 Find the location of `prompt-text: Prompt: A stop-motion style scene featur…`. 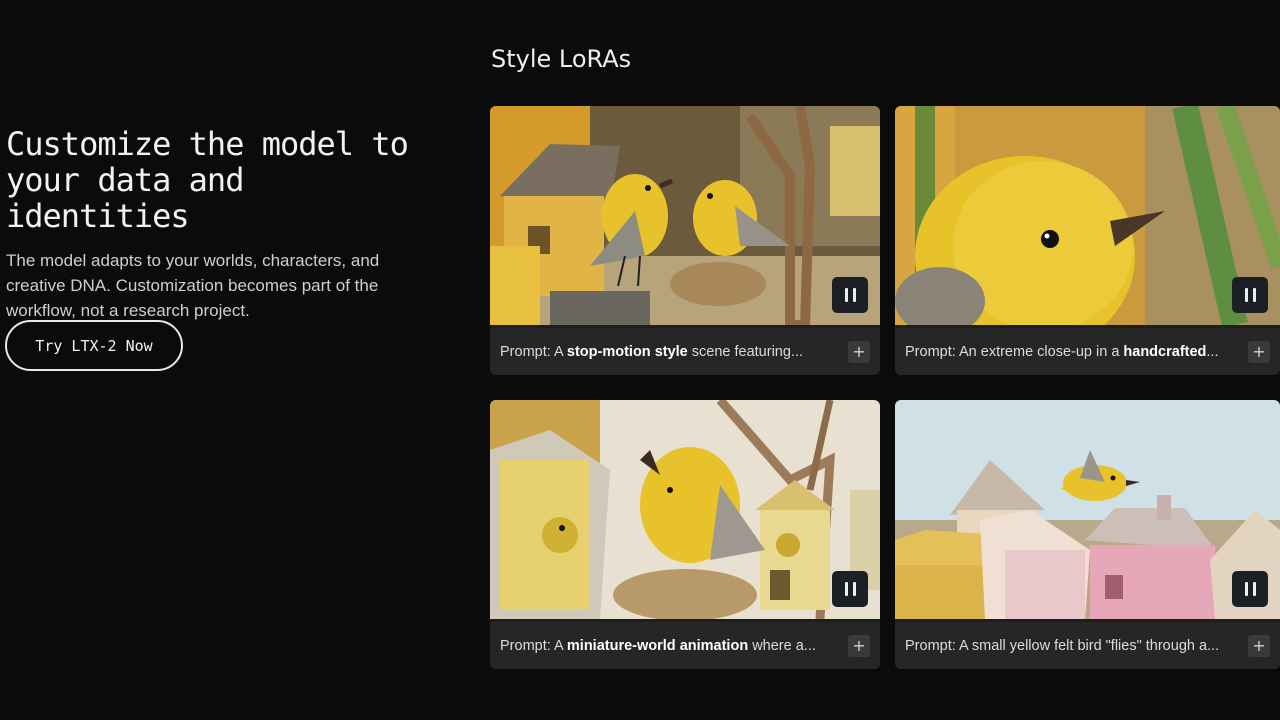

prompt-text: Prompt: A stop-motion style scene featur… is located at coordinates (668, 352).